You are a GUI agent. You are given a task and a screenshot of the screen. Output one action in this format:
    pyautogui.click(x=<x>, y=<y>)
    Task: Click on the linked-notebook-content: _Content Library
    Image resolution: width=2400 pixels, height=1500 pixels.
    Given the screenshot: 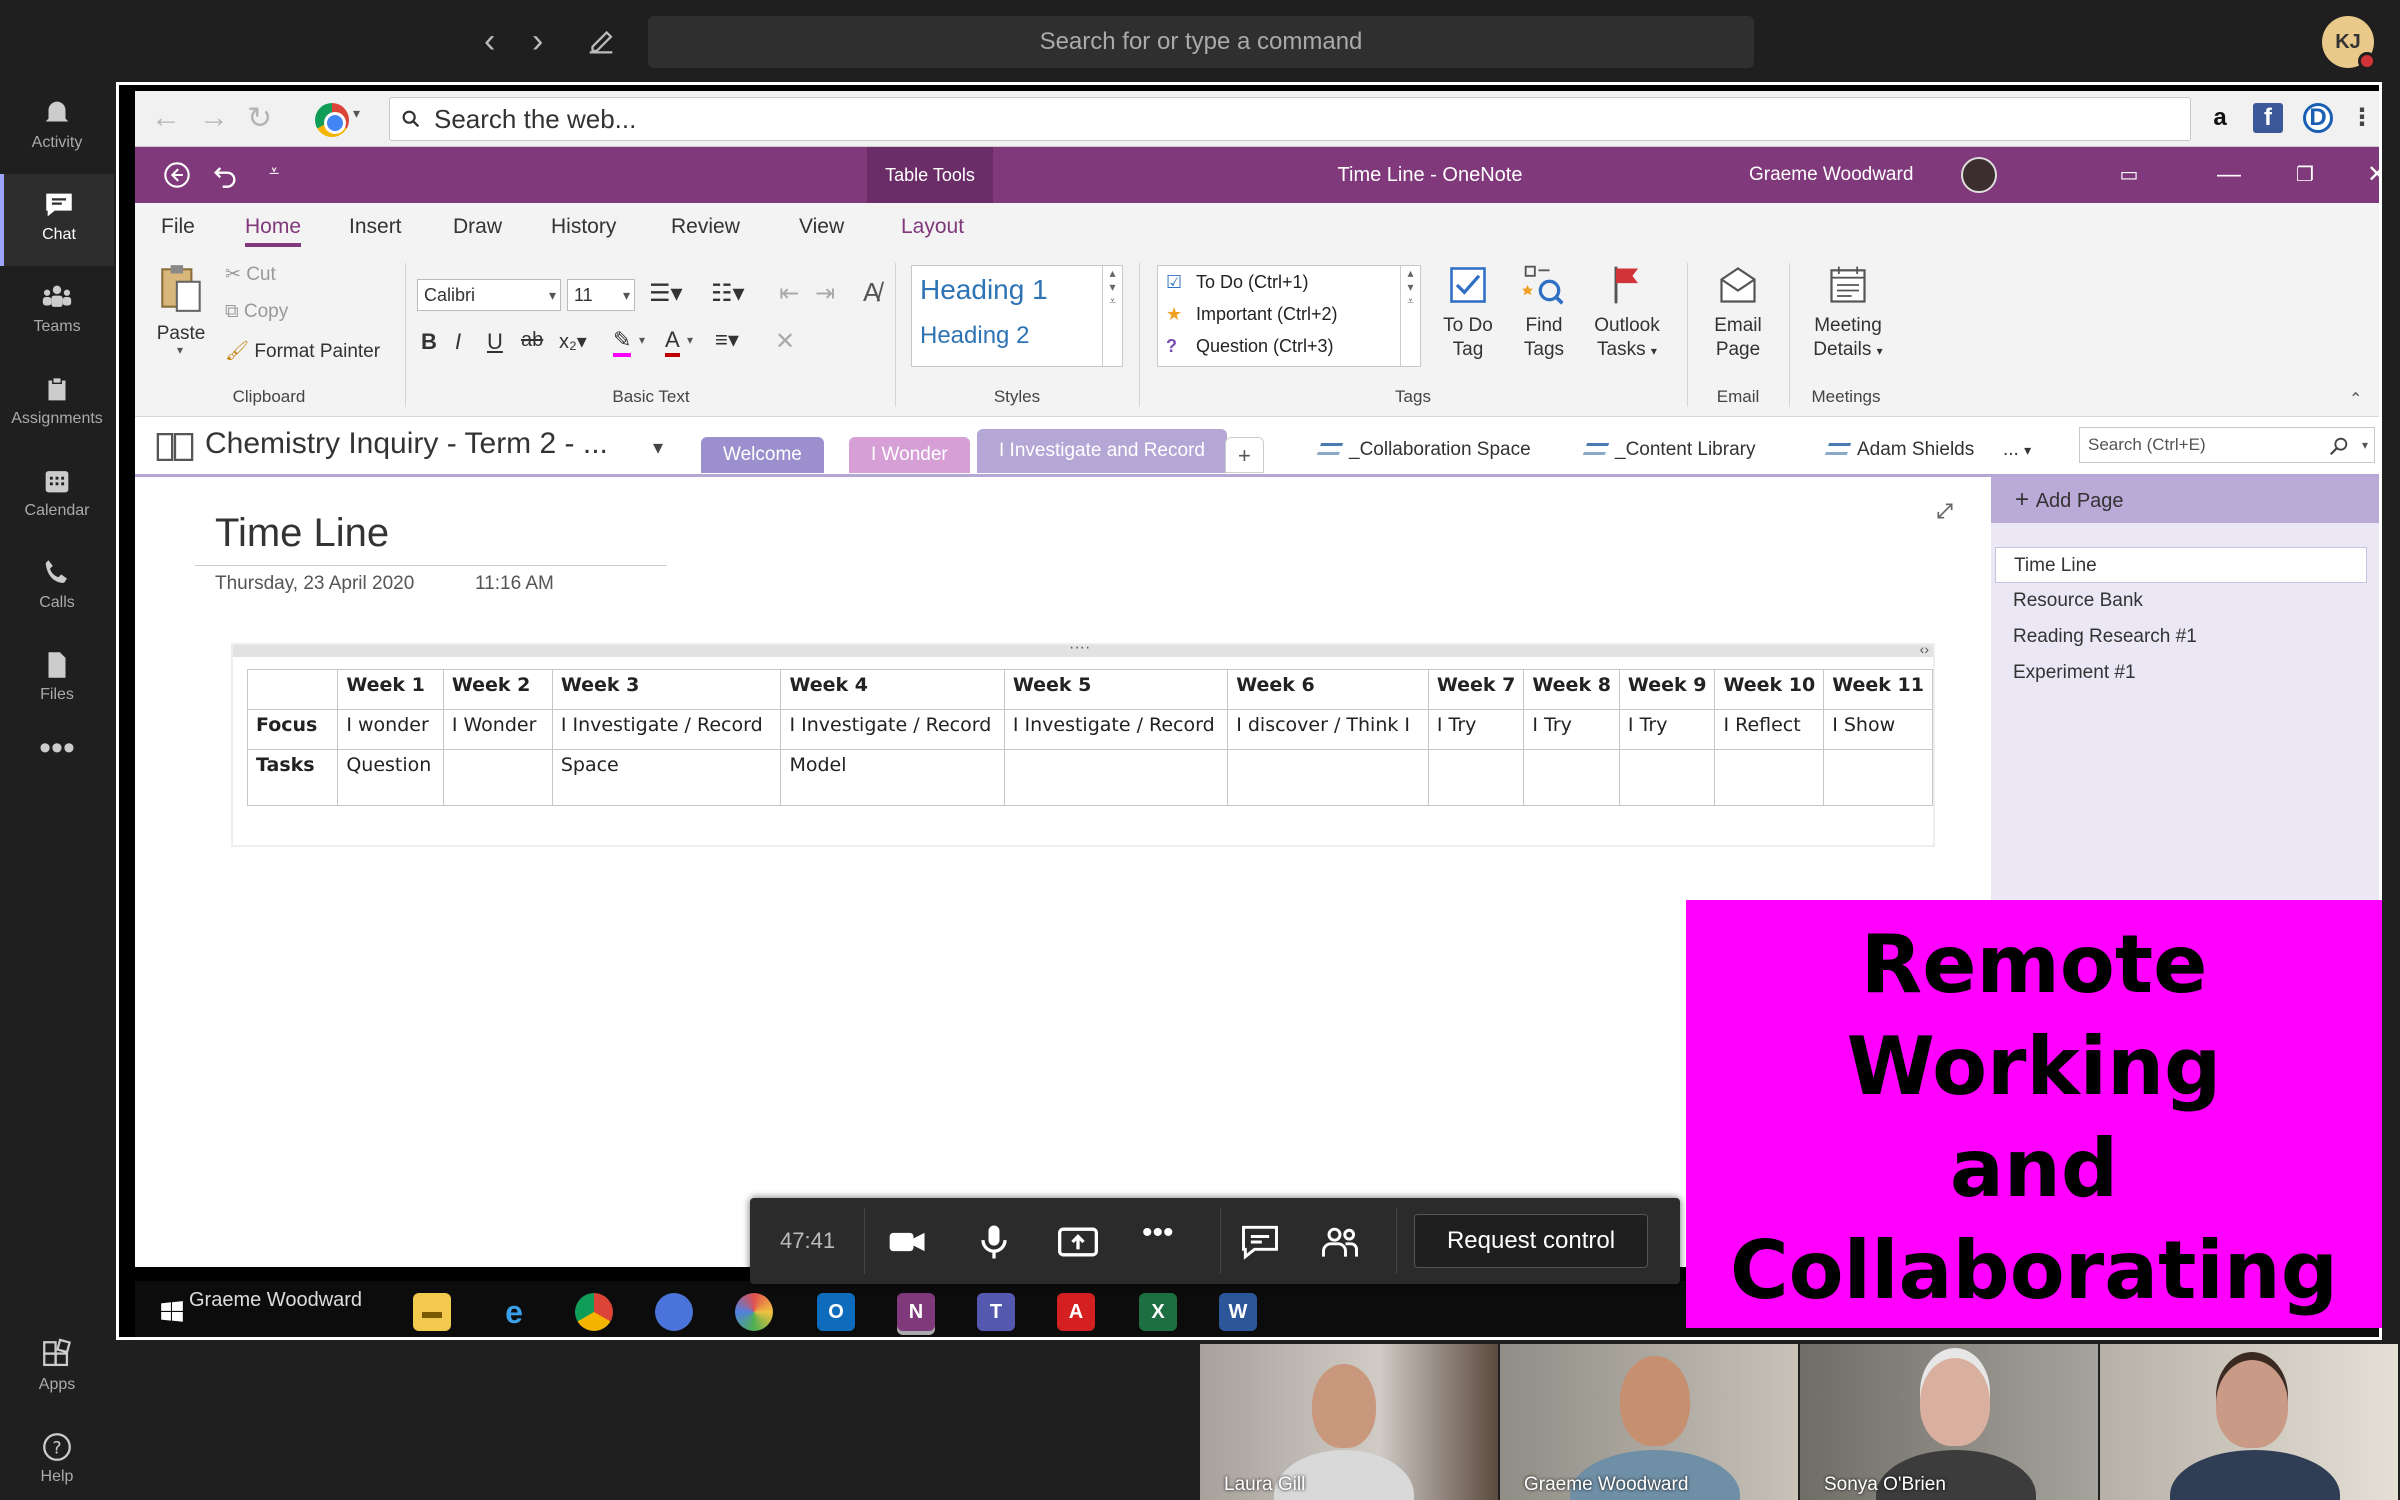 What is the action you would take?
    pyautogui.click(x=1668, y=450)
    